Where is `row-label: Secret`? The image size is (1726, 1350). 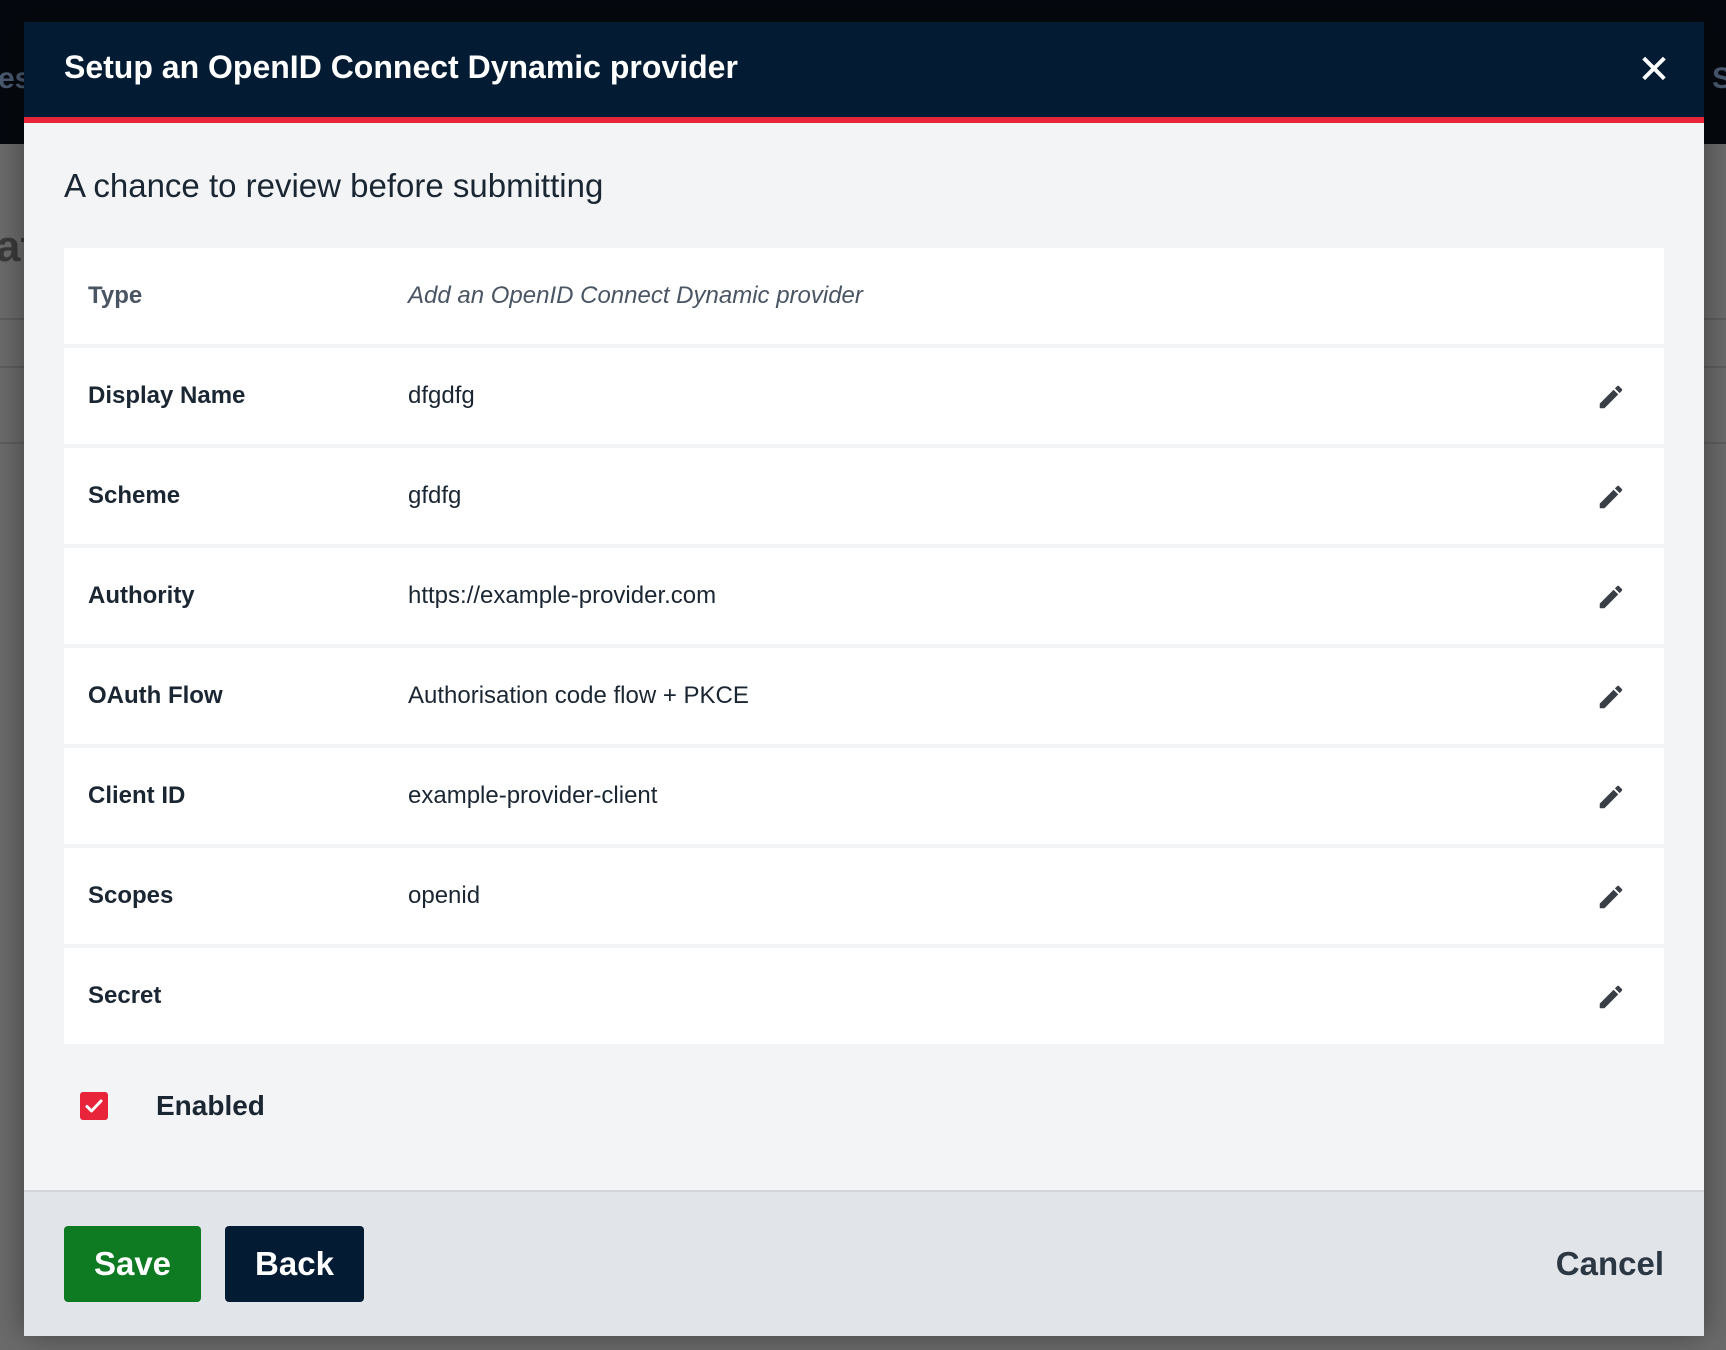 row-label: Secret is located at coordinates (125, 995).